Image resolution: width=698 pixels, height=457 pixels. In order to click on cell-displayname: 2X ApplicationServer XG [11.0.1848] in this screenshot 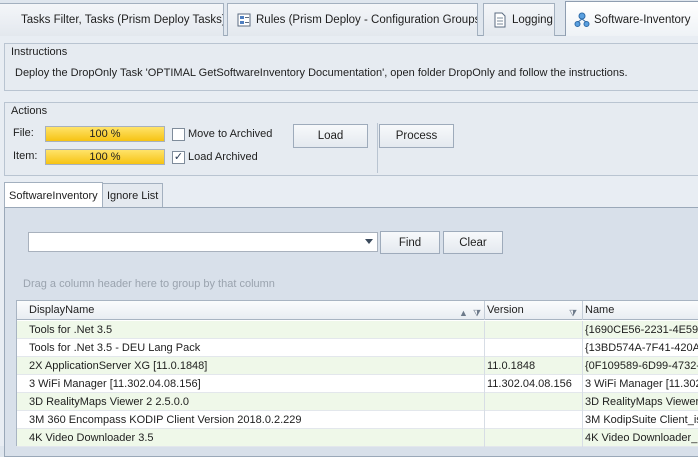, I will do `click(251, 366)`.